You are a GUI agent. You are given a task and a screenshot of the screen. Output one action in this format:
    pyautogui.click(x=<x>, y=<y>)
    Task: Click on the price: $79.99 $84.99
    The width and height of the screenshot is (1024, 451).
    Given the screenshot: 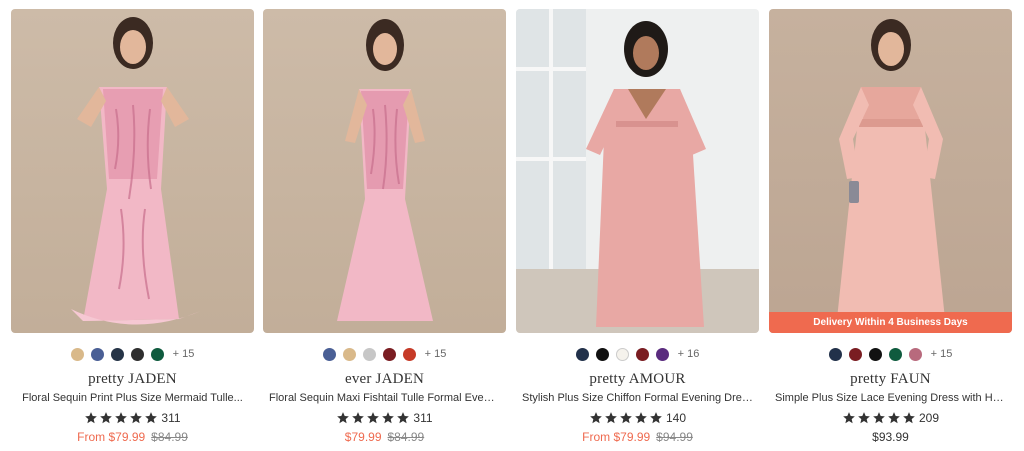 What is the action you would take?
    pyautogui.click(x=384, y=437)
    